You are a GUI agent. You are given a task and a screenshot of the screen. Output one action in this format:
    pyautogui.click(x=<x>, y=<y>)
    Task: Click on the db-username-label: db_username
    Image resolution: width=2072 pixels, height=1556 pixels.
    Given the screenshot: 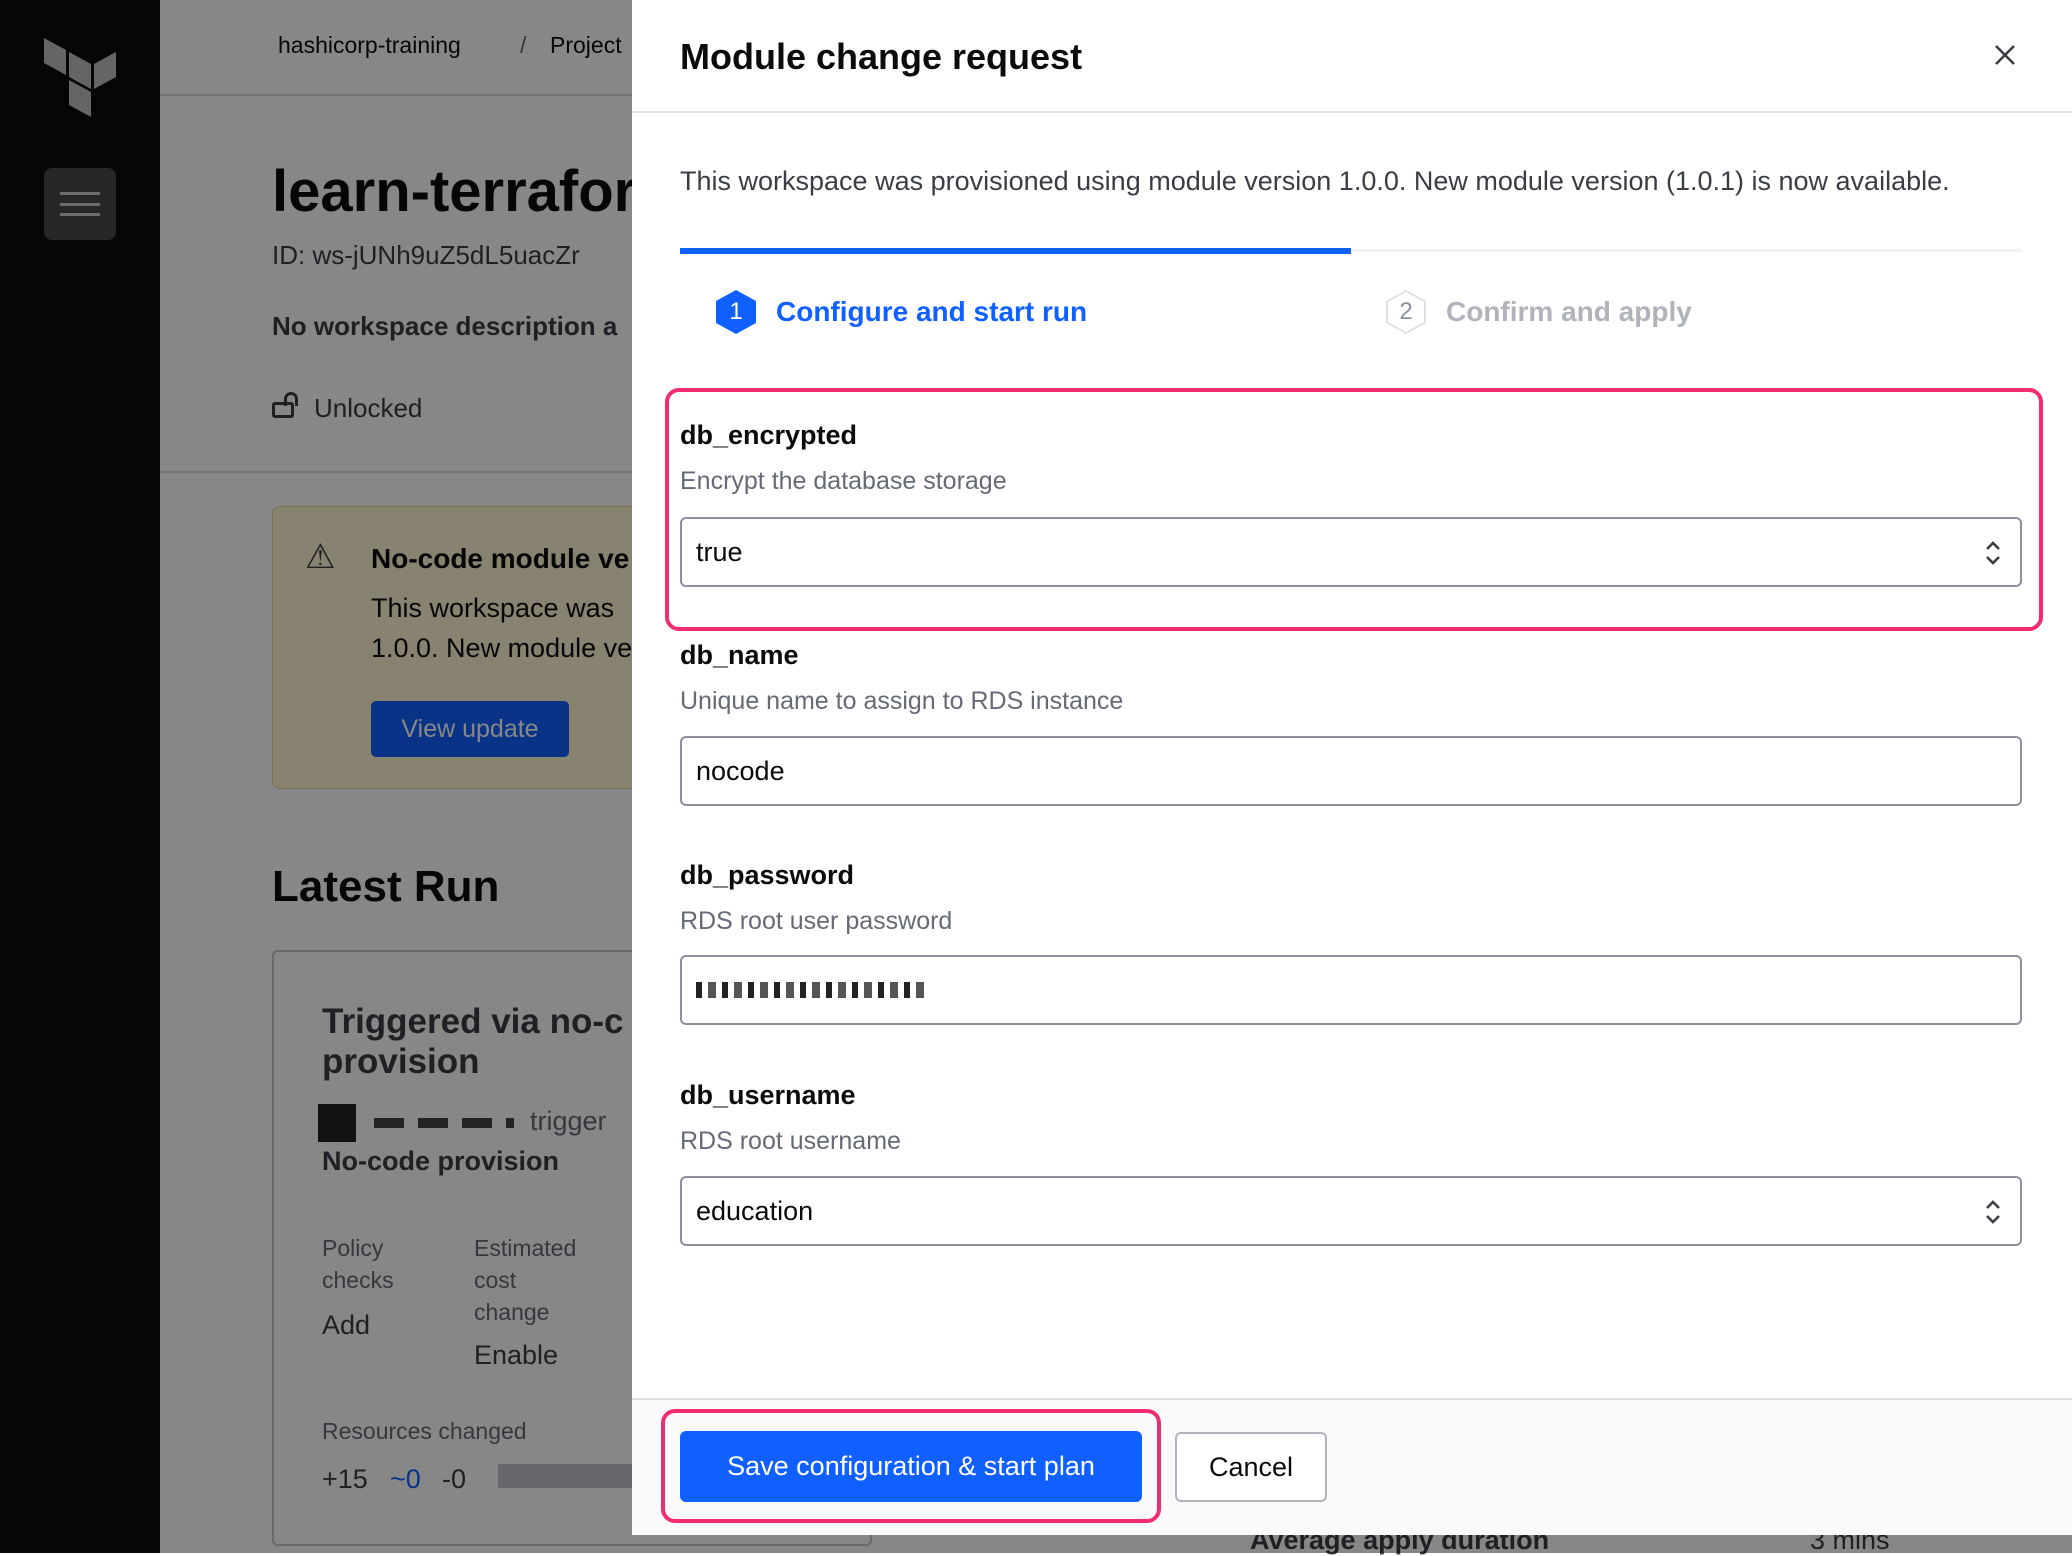 What is the action you would take?
    pyautogui.click(x=768, y=1095)
    